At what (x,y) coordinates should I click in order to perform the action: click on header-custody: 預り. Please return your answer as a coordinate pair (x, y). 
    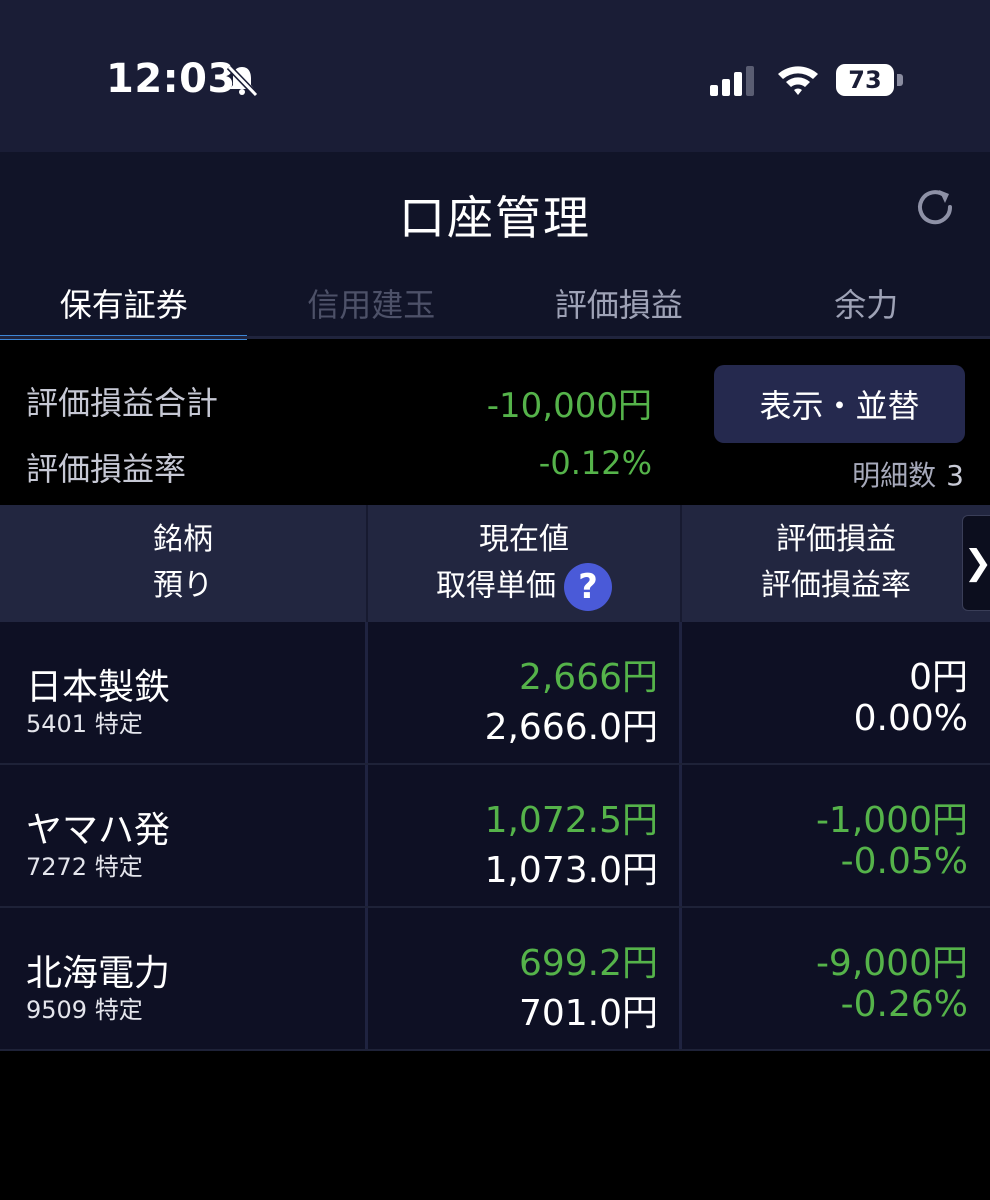
    Looking at the image, I should click on (183, 585).